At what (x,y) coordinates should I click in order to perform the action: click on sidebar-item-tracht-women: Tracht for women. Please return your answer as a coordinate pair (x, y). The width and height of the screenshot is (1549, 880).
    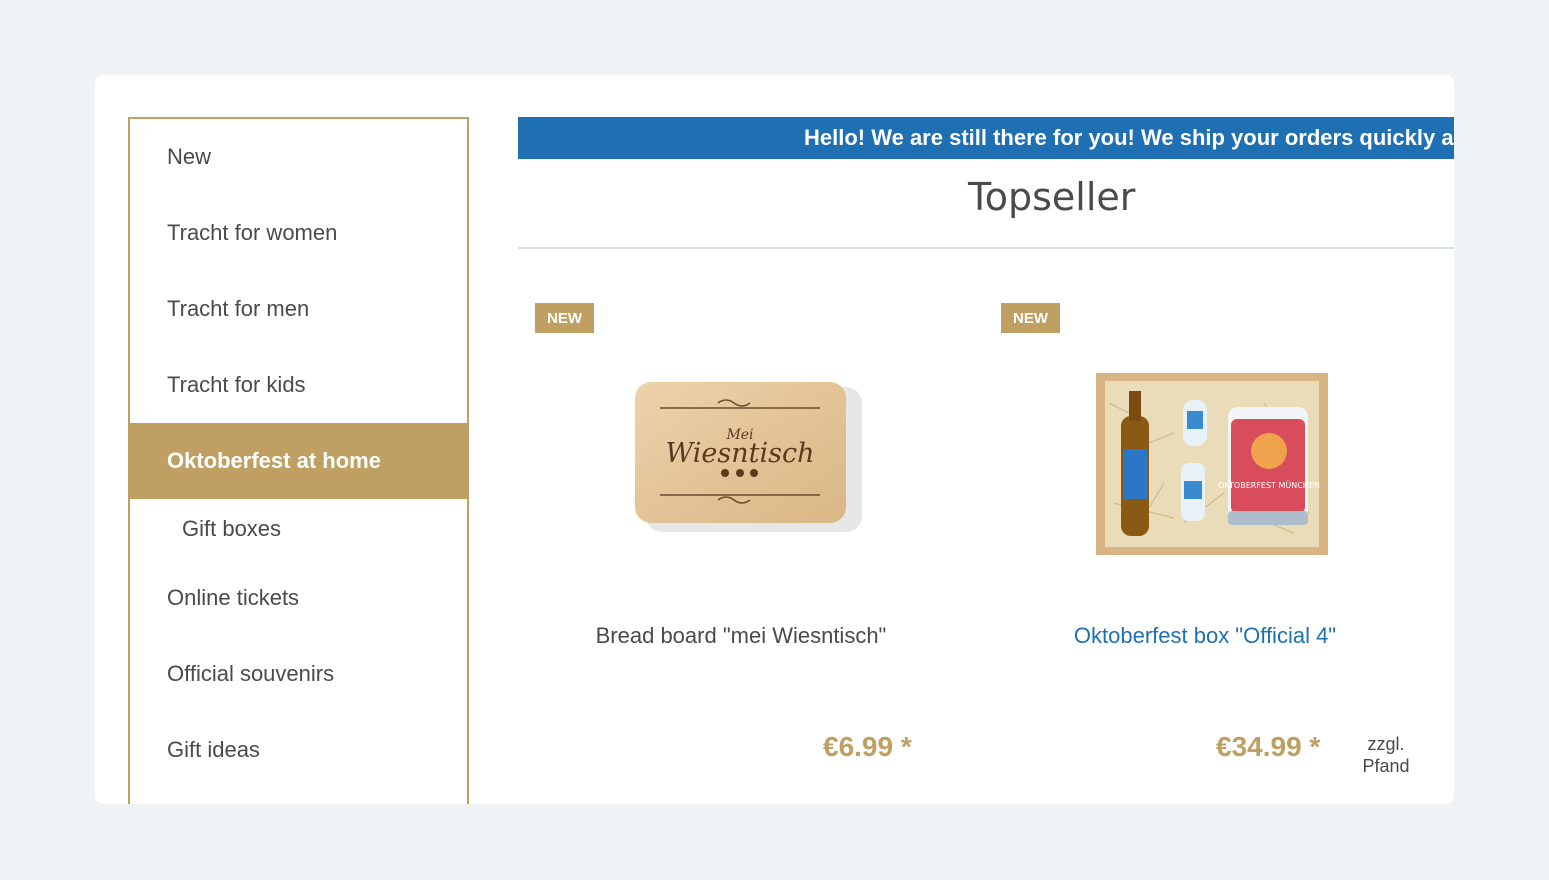
    Looking at the image, I should click on (298, 233).